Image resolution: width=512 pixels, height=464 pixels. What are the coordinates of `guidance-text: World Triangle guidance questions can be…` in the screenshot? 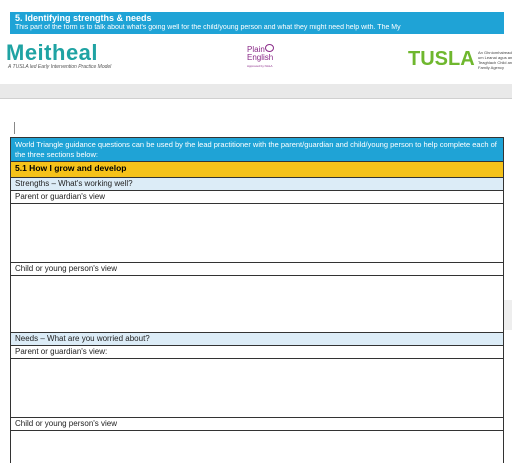 It's located at (256, 149).